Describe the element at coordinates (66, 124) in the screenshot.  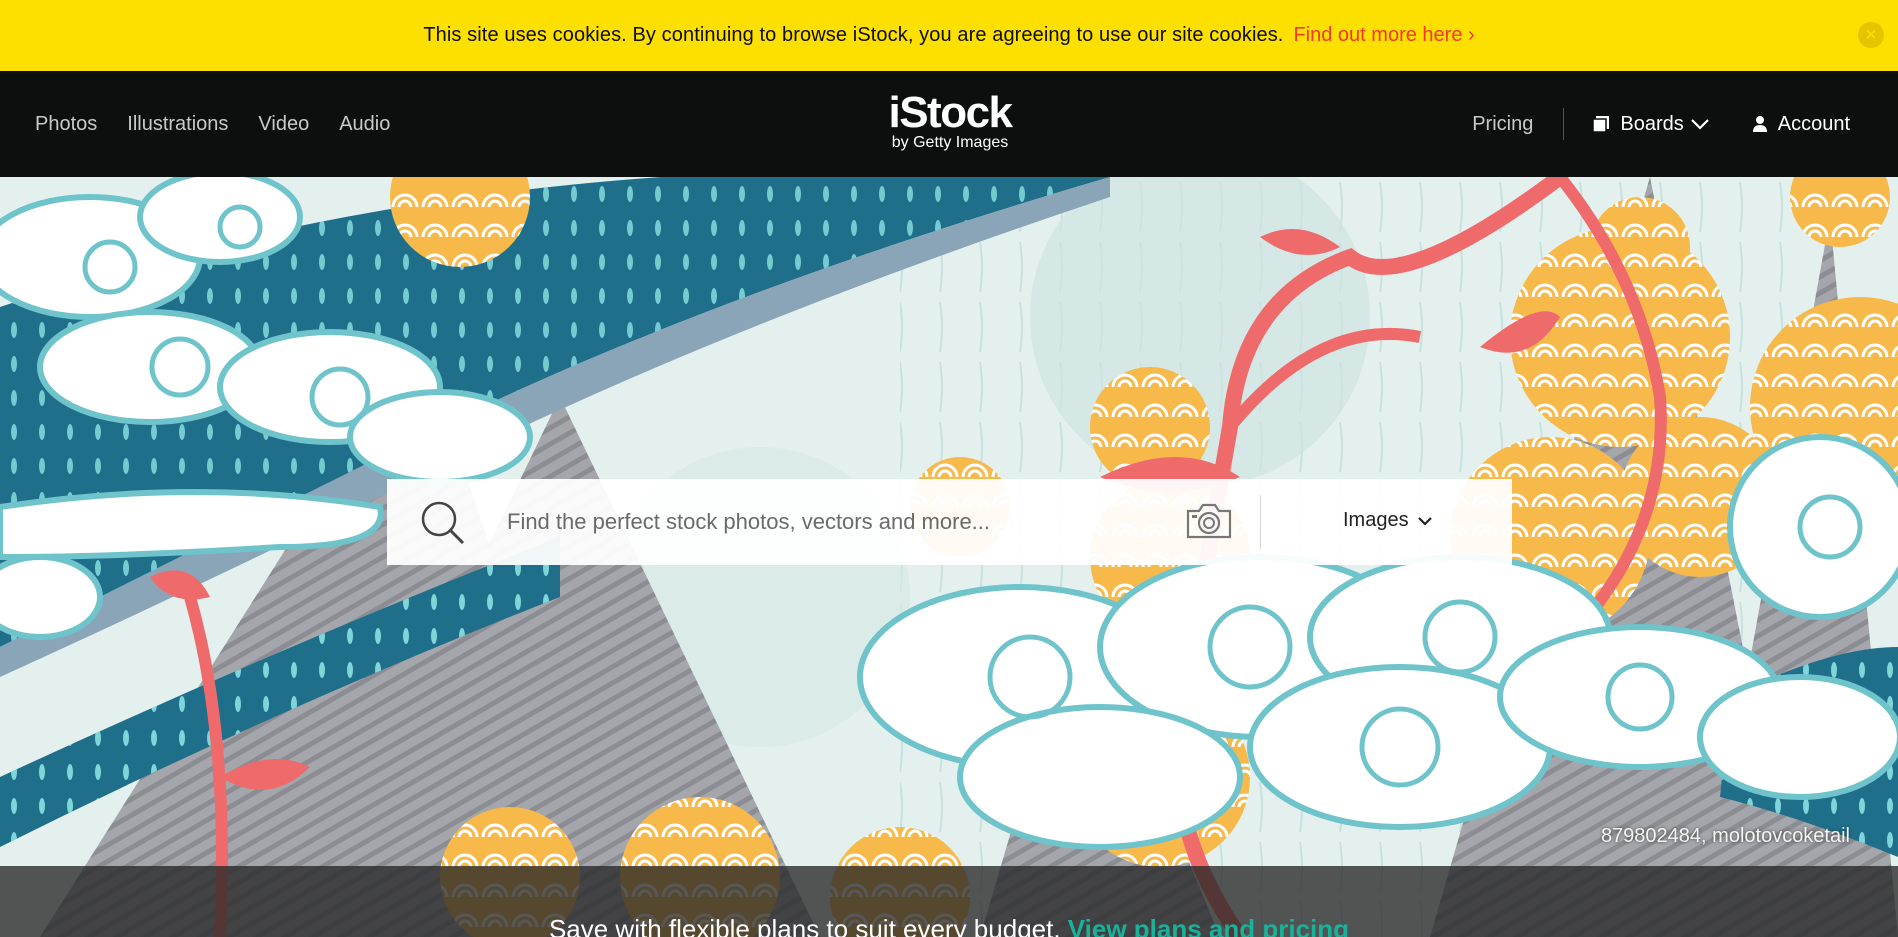
I see `nav-item-photos: Photos` at that location.